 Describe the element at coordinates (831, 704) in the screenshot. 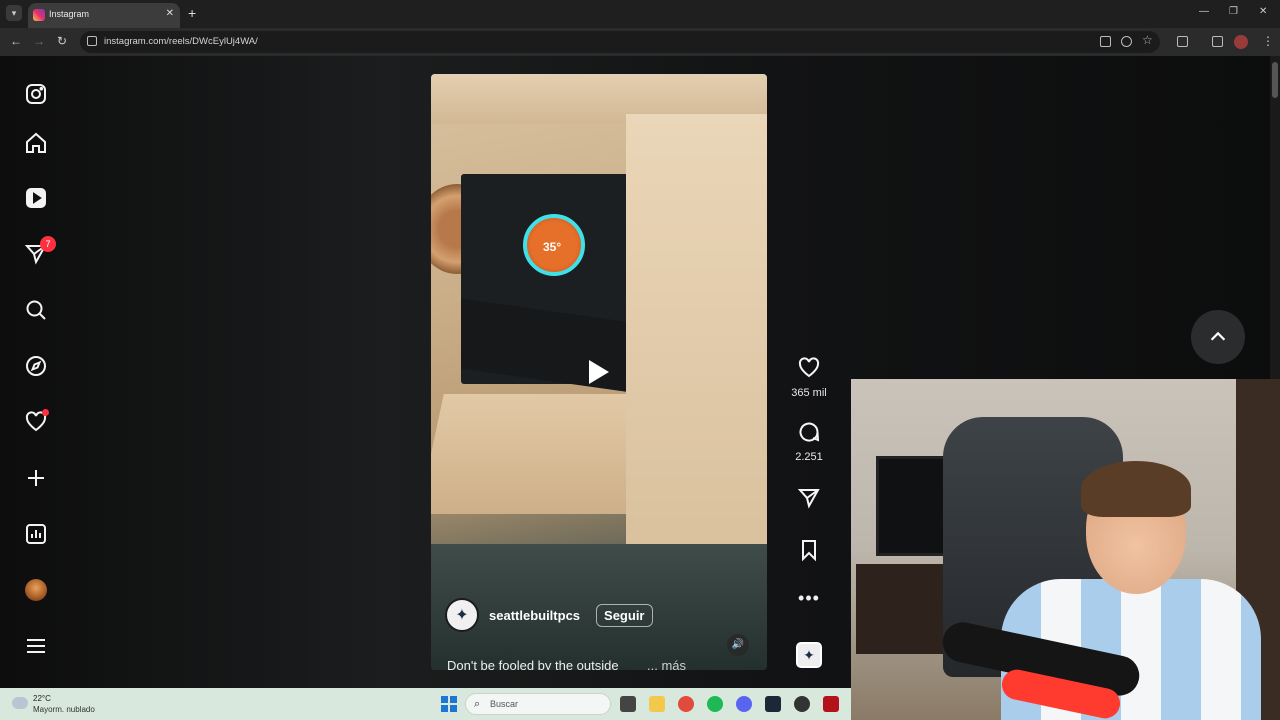

I see `valorant-icon` at that location.